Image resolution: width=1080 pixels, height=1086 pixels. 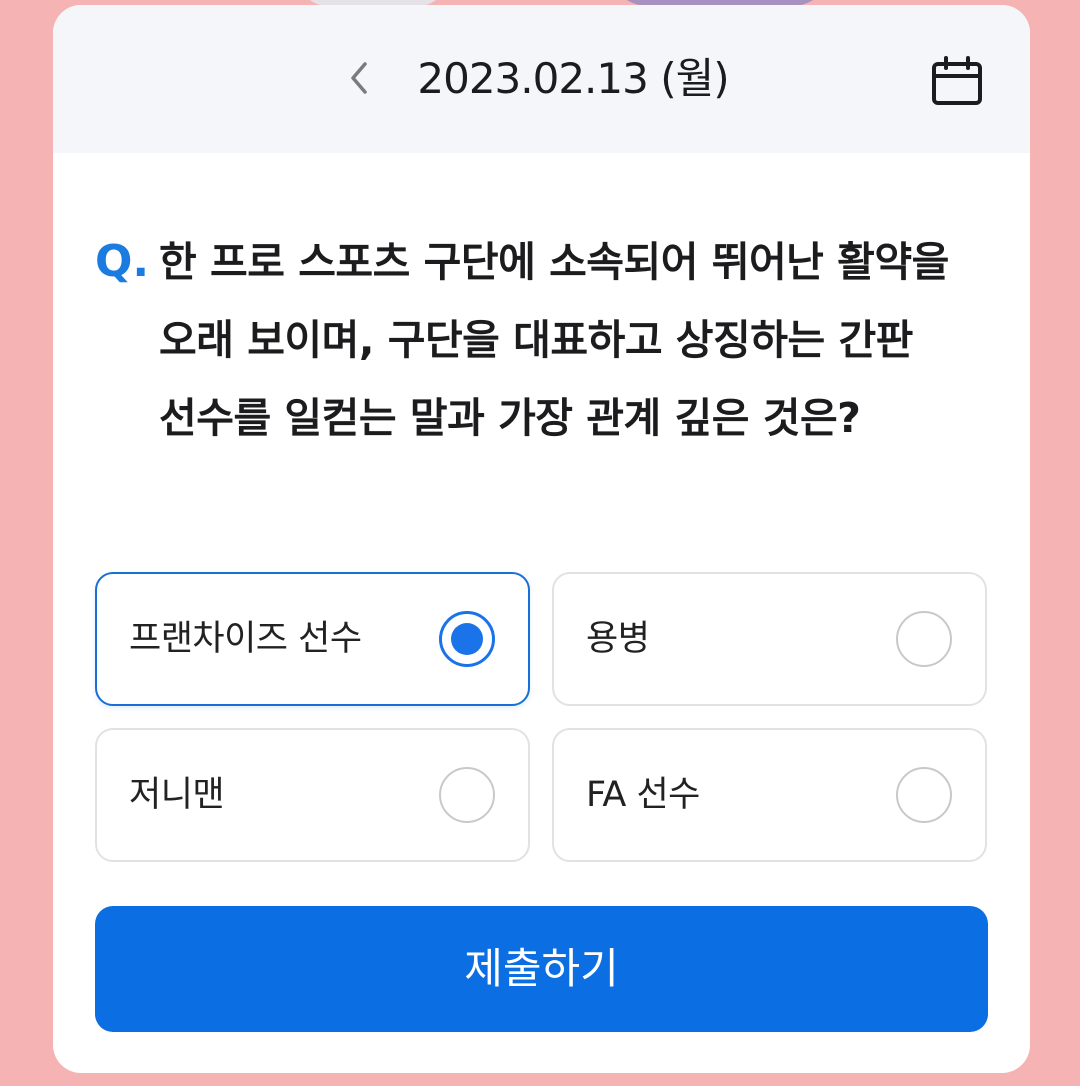 I want to click on option-label: FA 선수, so click(x=643, y=795).